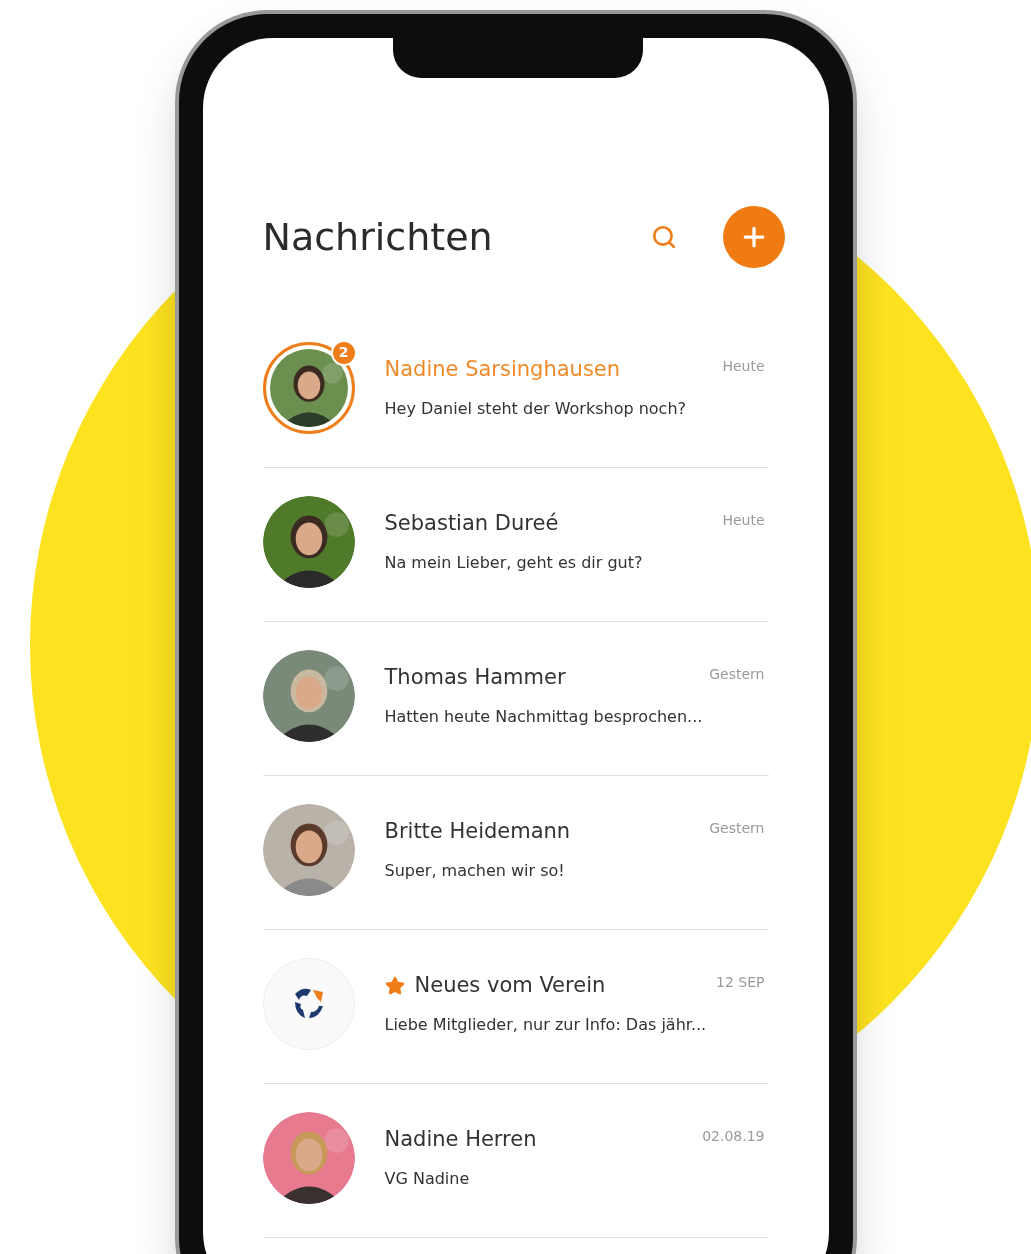 The height and width of the screenshot is (1254, 1031). I want to click on message-time: 12 SEP, so click(740, 982).